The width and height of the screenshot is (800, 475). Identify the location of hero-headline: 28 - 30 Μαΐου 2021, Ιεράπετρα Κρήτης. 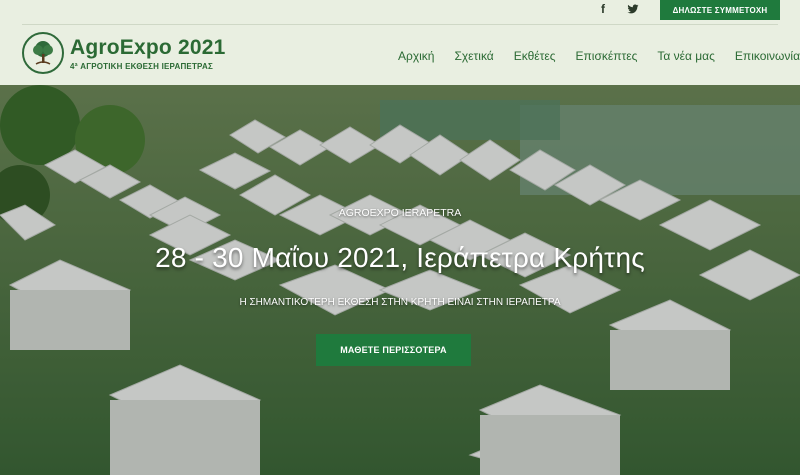
(400, 257).